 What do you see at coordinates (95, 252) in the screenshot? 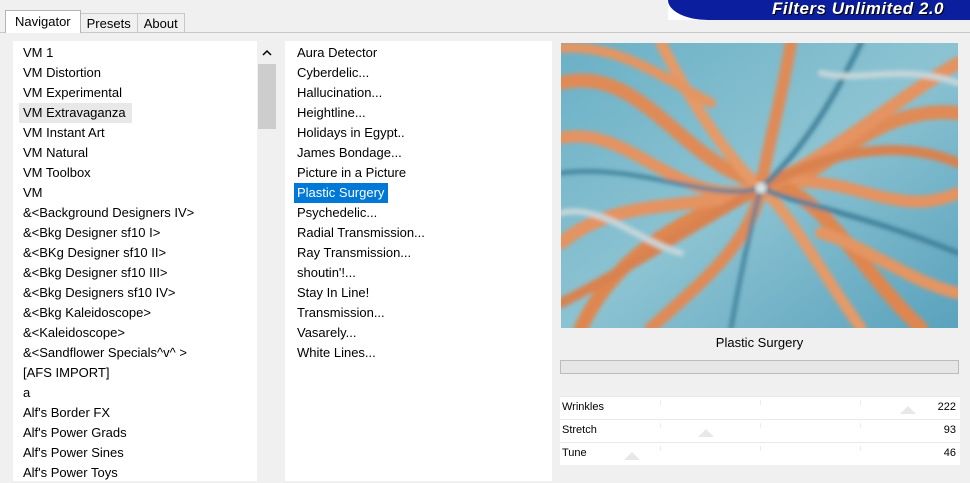
I see `category-label: &<BKg Designer sf10 II>` at bounding box center [95, 252].